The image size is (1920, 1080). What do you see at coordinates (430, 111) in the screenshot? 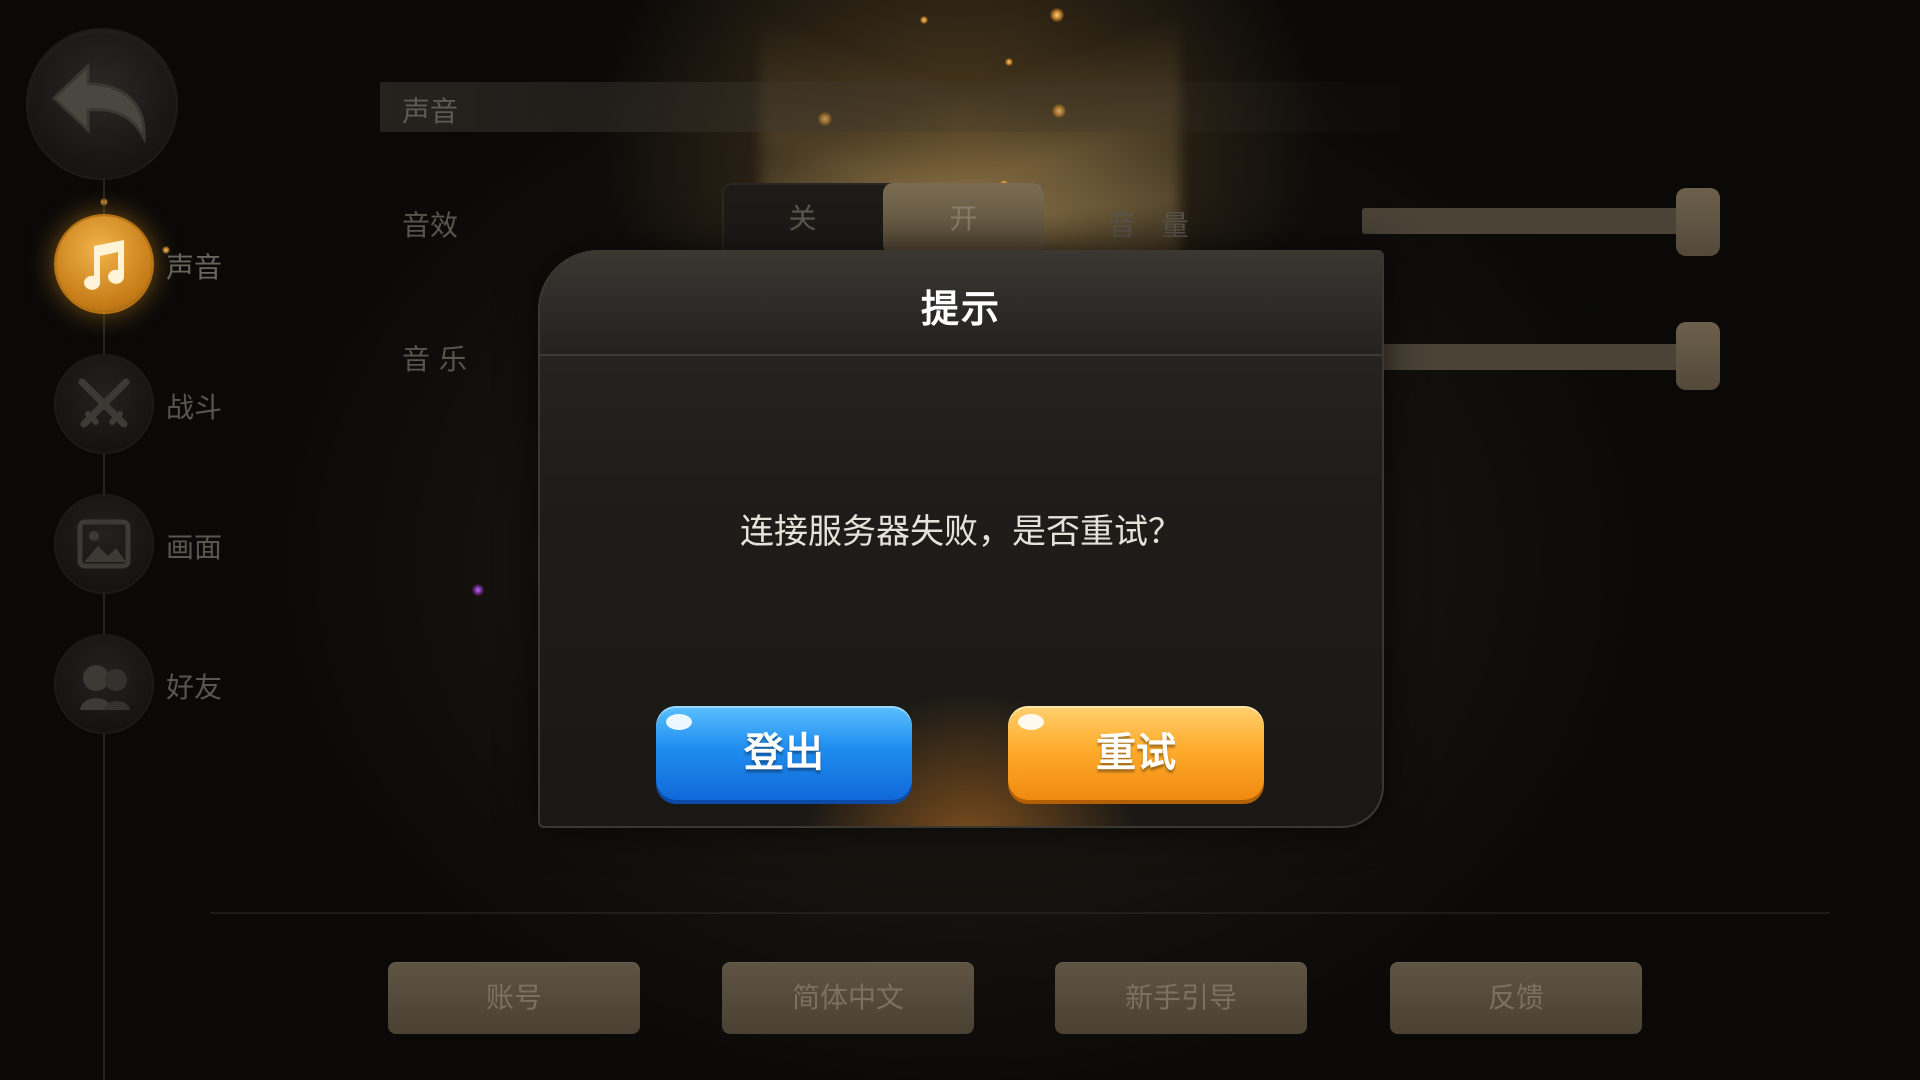
I see `section-title: 声音` at bounding box center [430, 111].